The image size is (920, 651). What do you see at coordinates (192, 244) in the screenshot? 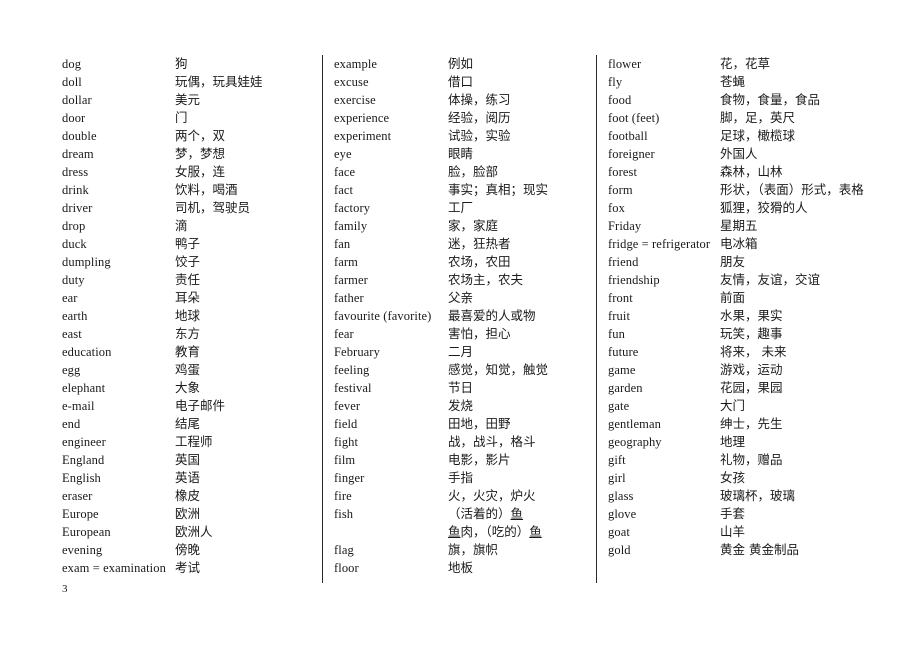
I see `vocabulary-entry: duck 鸭子` at bounding box center [192, 244].